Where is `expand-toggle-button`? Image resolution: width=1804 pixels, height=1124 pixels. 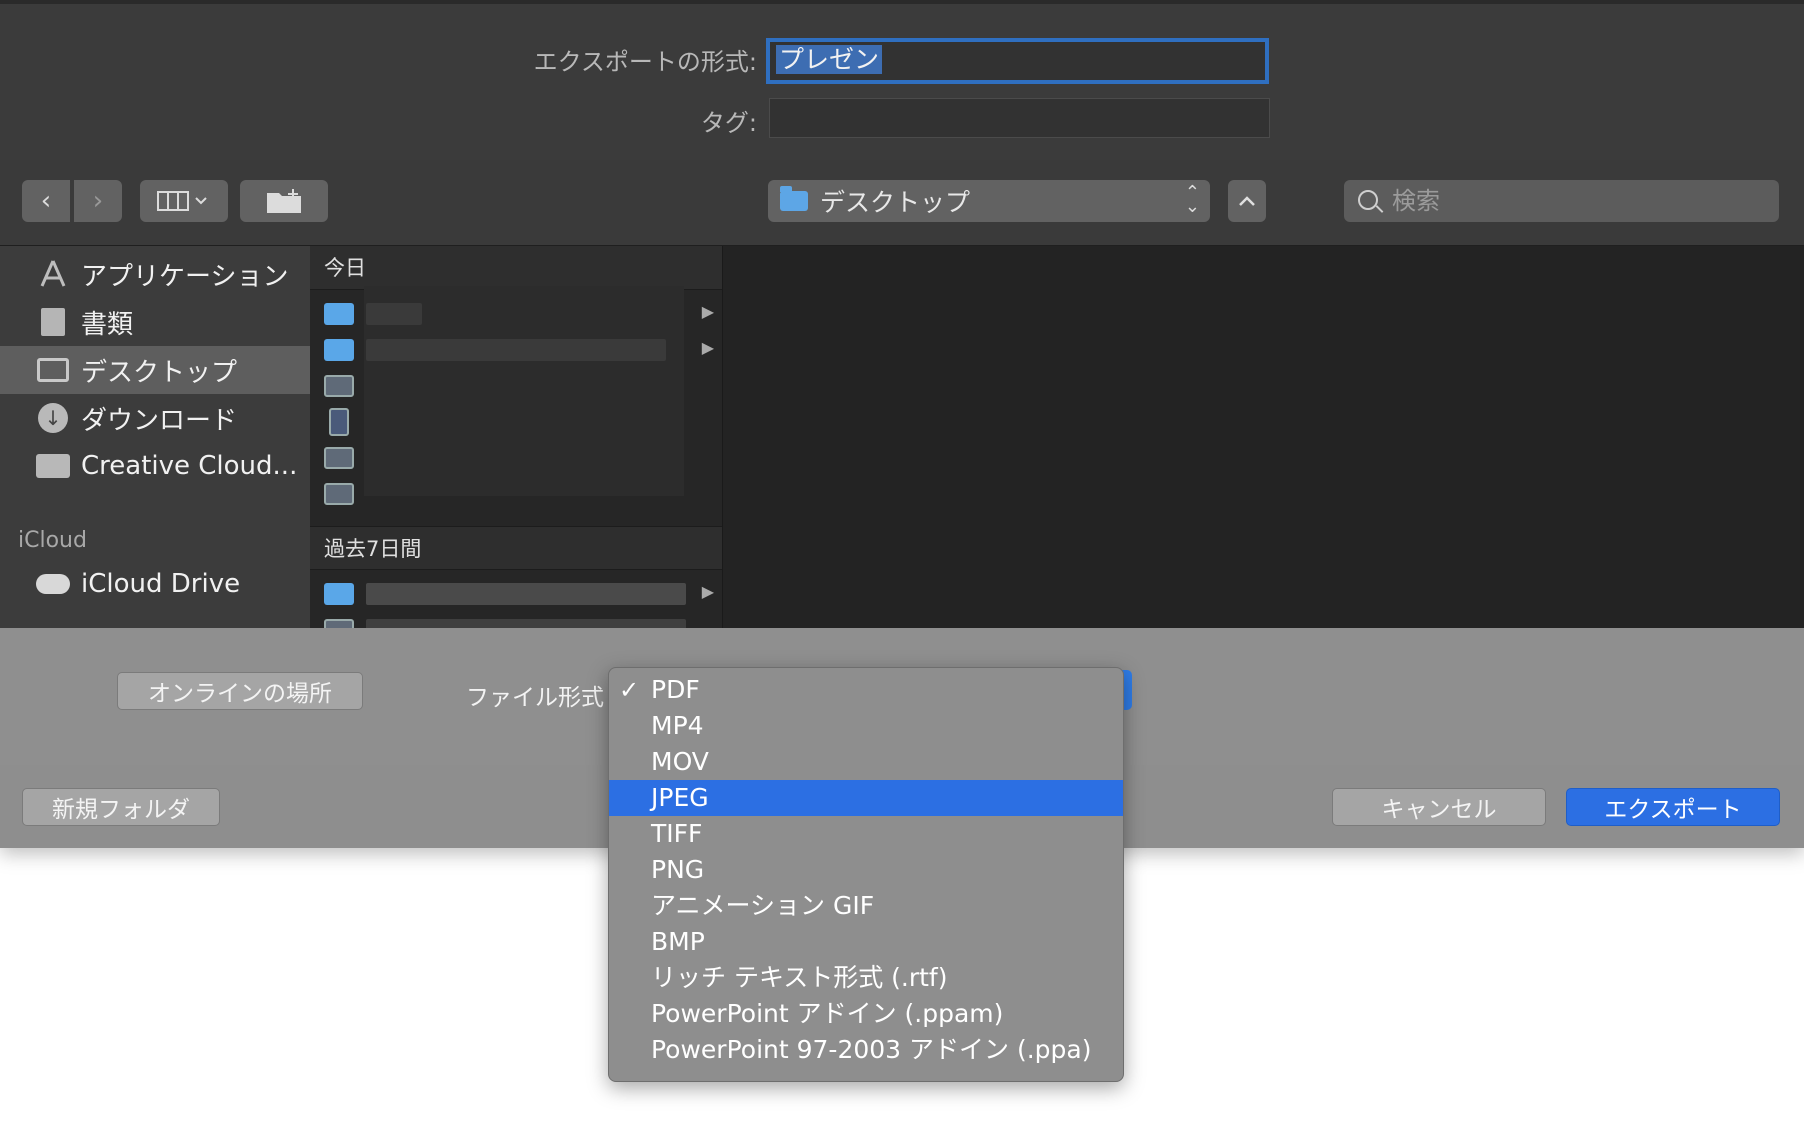
expand-toggle-button is located at coordinates (1247, 201).